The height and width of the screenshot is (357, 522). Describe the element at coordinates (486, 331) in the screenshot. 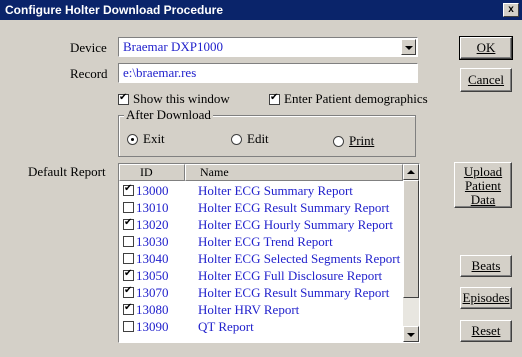

I see `reset-button: Reset` at that location.